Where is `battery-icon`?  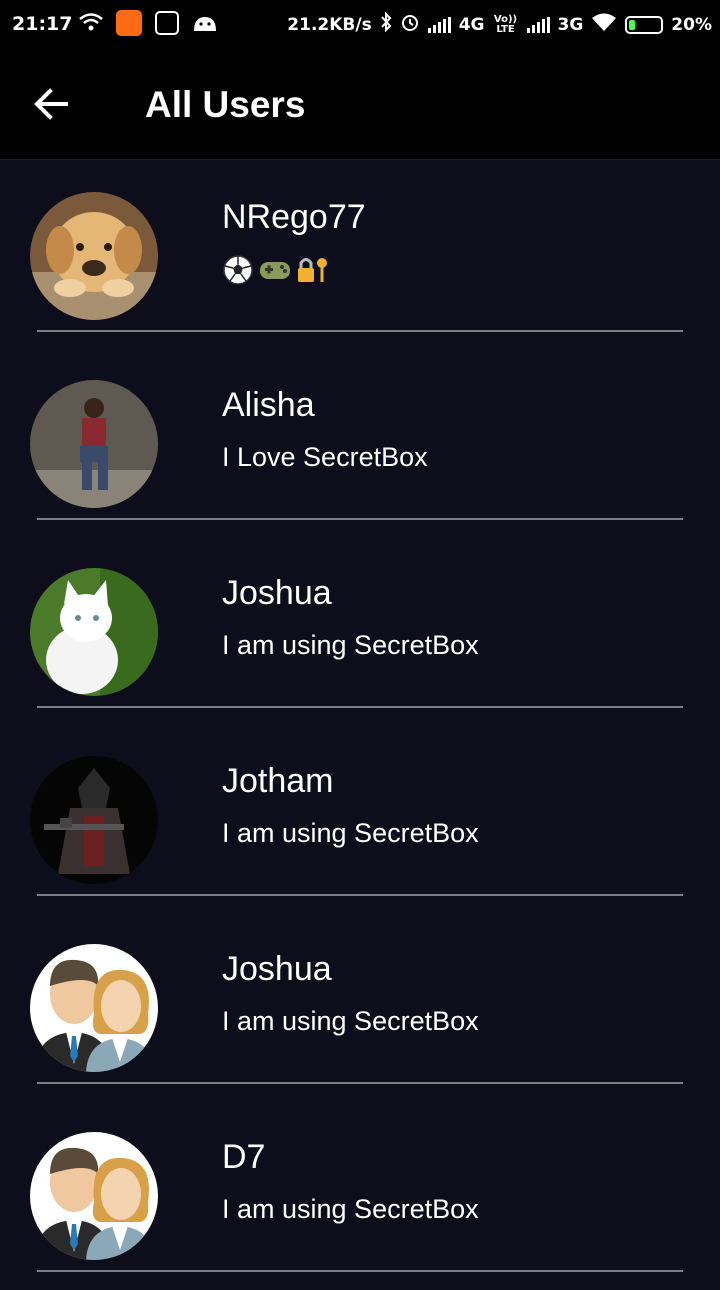
battery-icon is located at coordinates (644, 24).